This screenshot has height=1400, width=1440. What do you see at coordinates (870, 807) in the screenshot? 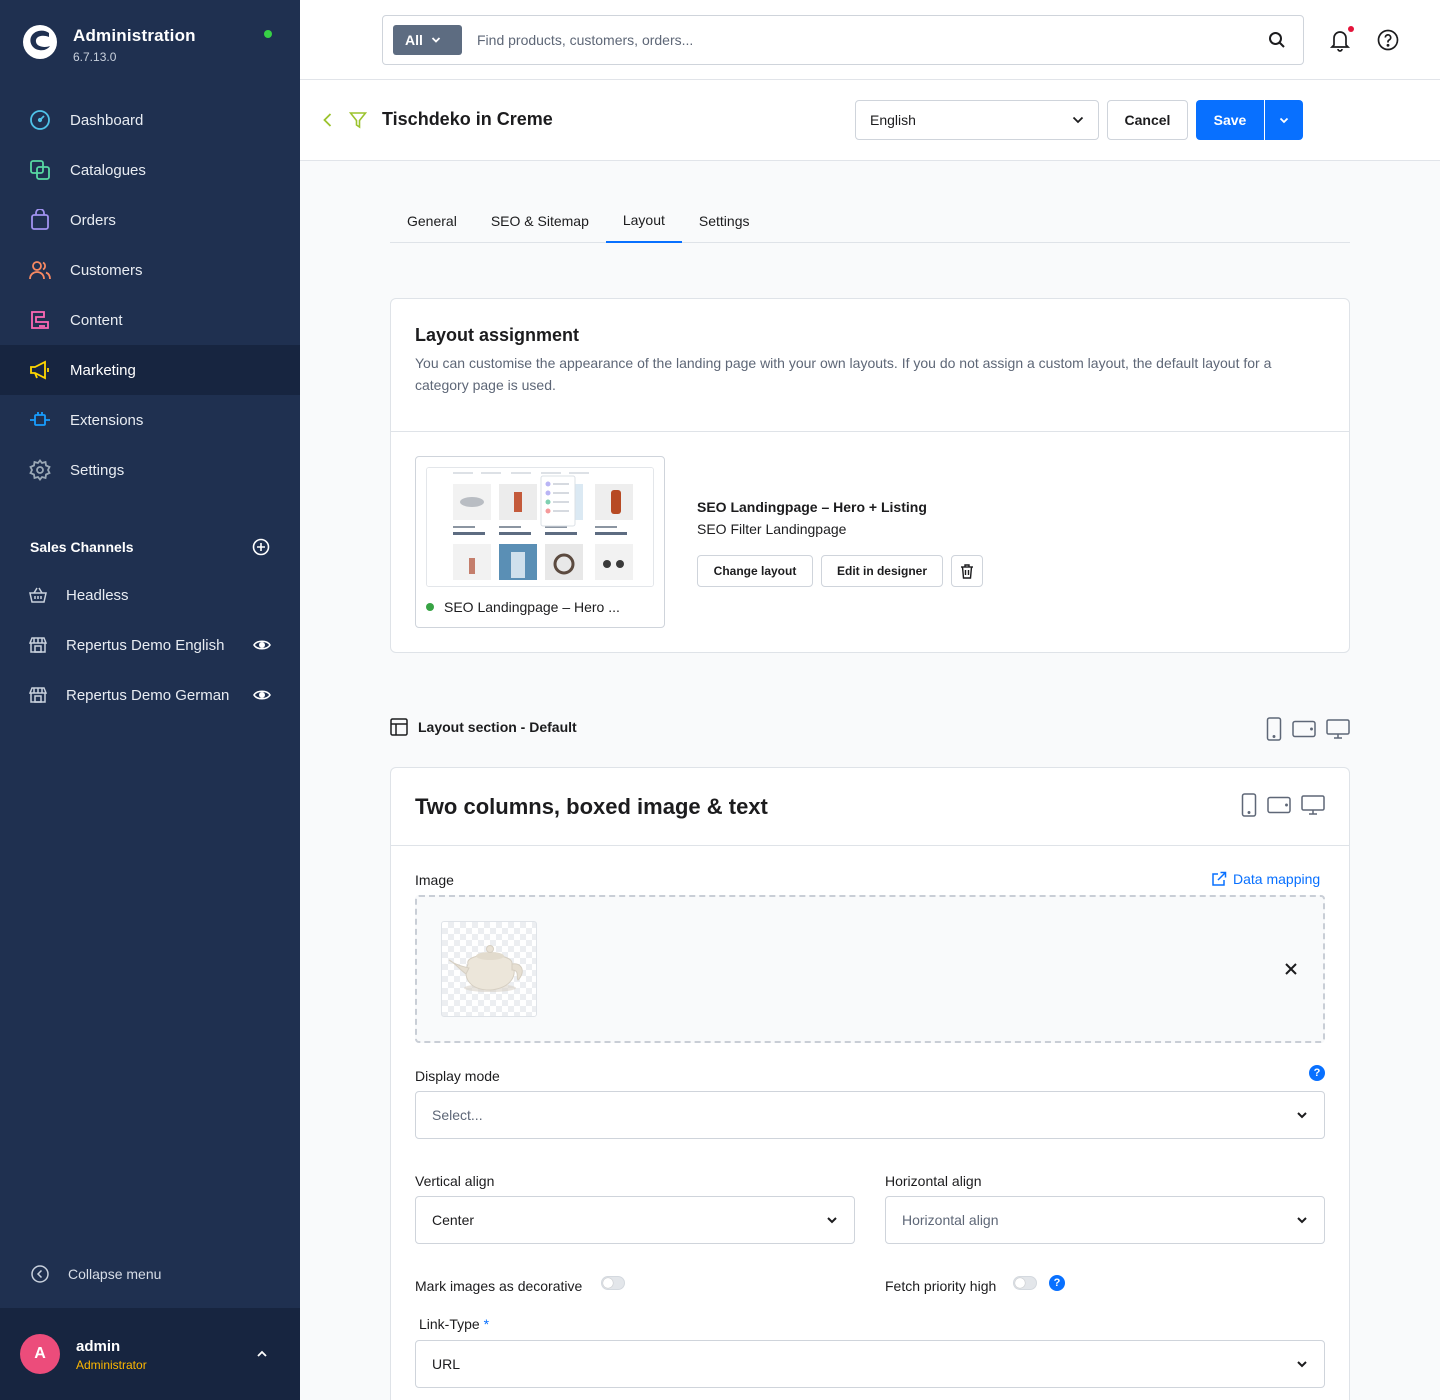
I see `block-config-header: Two columns, boxed image & text` at bounding box center [870, 807].